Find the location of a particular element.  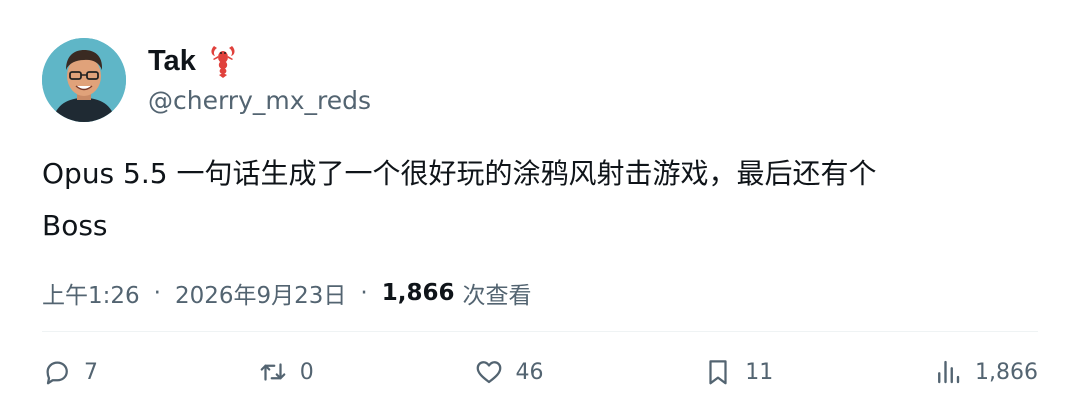

divider is located at coordinates (540, 331).